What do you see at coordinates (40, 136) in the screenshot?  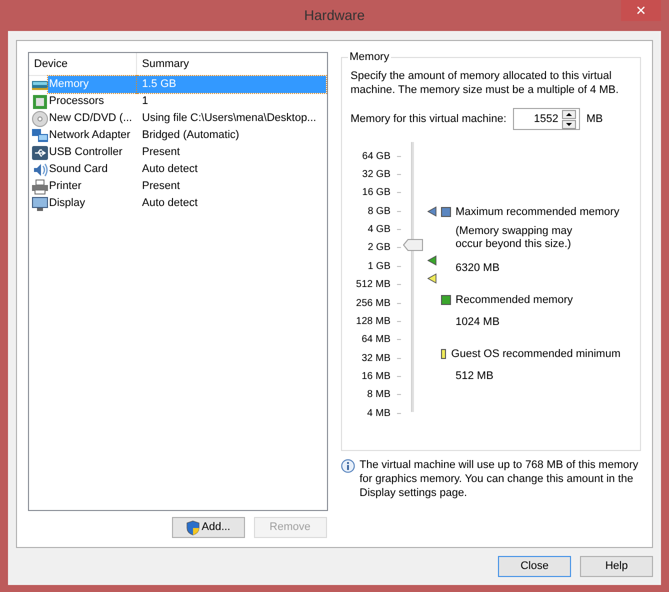 I see `network-computers-icon` at bounding box center [40, 136].